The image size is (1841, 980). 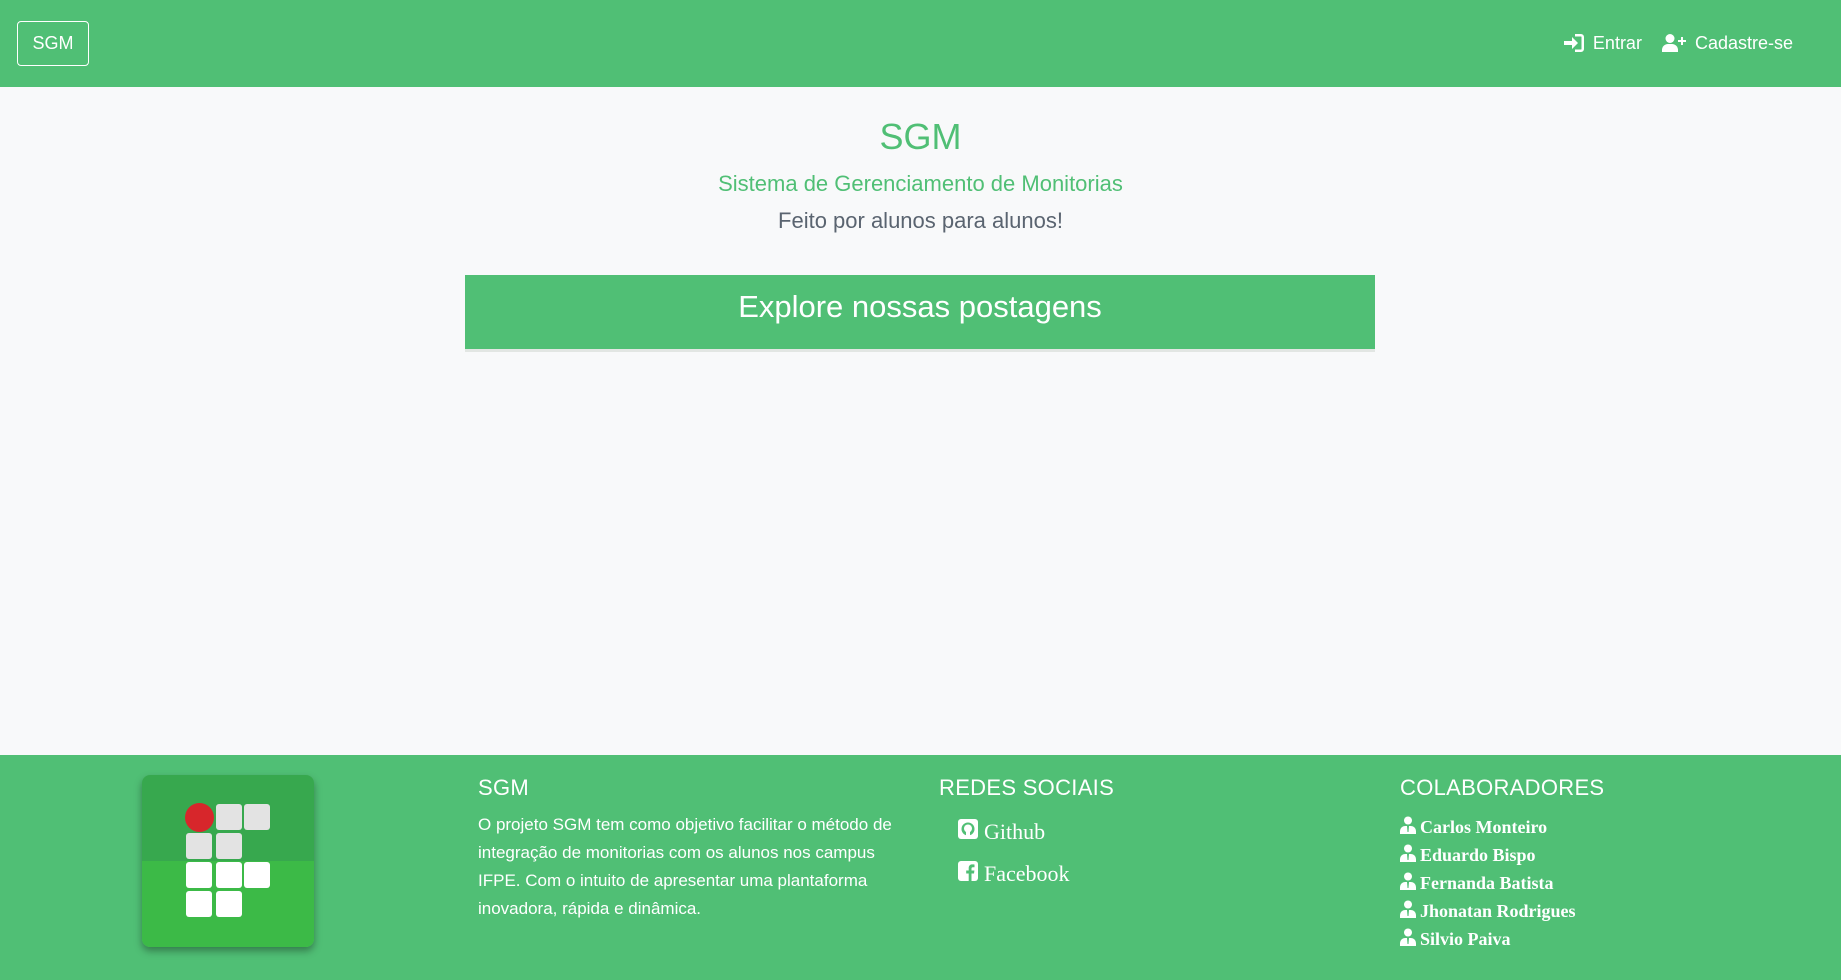 What do you see at coordinates (1498, 910) in the screenshot?
I see `collaborator-name: Jhonatan Rodrigues` at bounding box center [1498, 910].